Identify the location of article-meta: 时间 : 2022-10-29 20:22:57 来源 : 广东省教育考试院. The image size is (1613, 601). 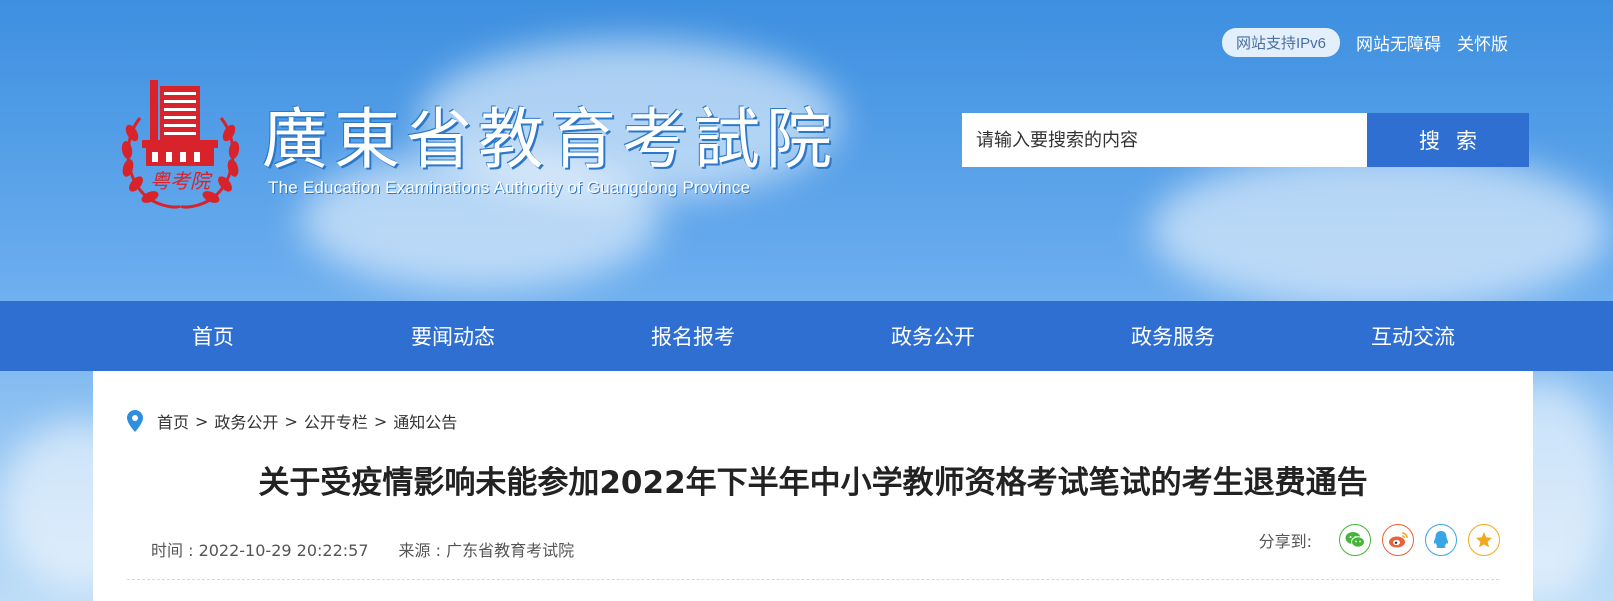
(362, 549).